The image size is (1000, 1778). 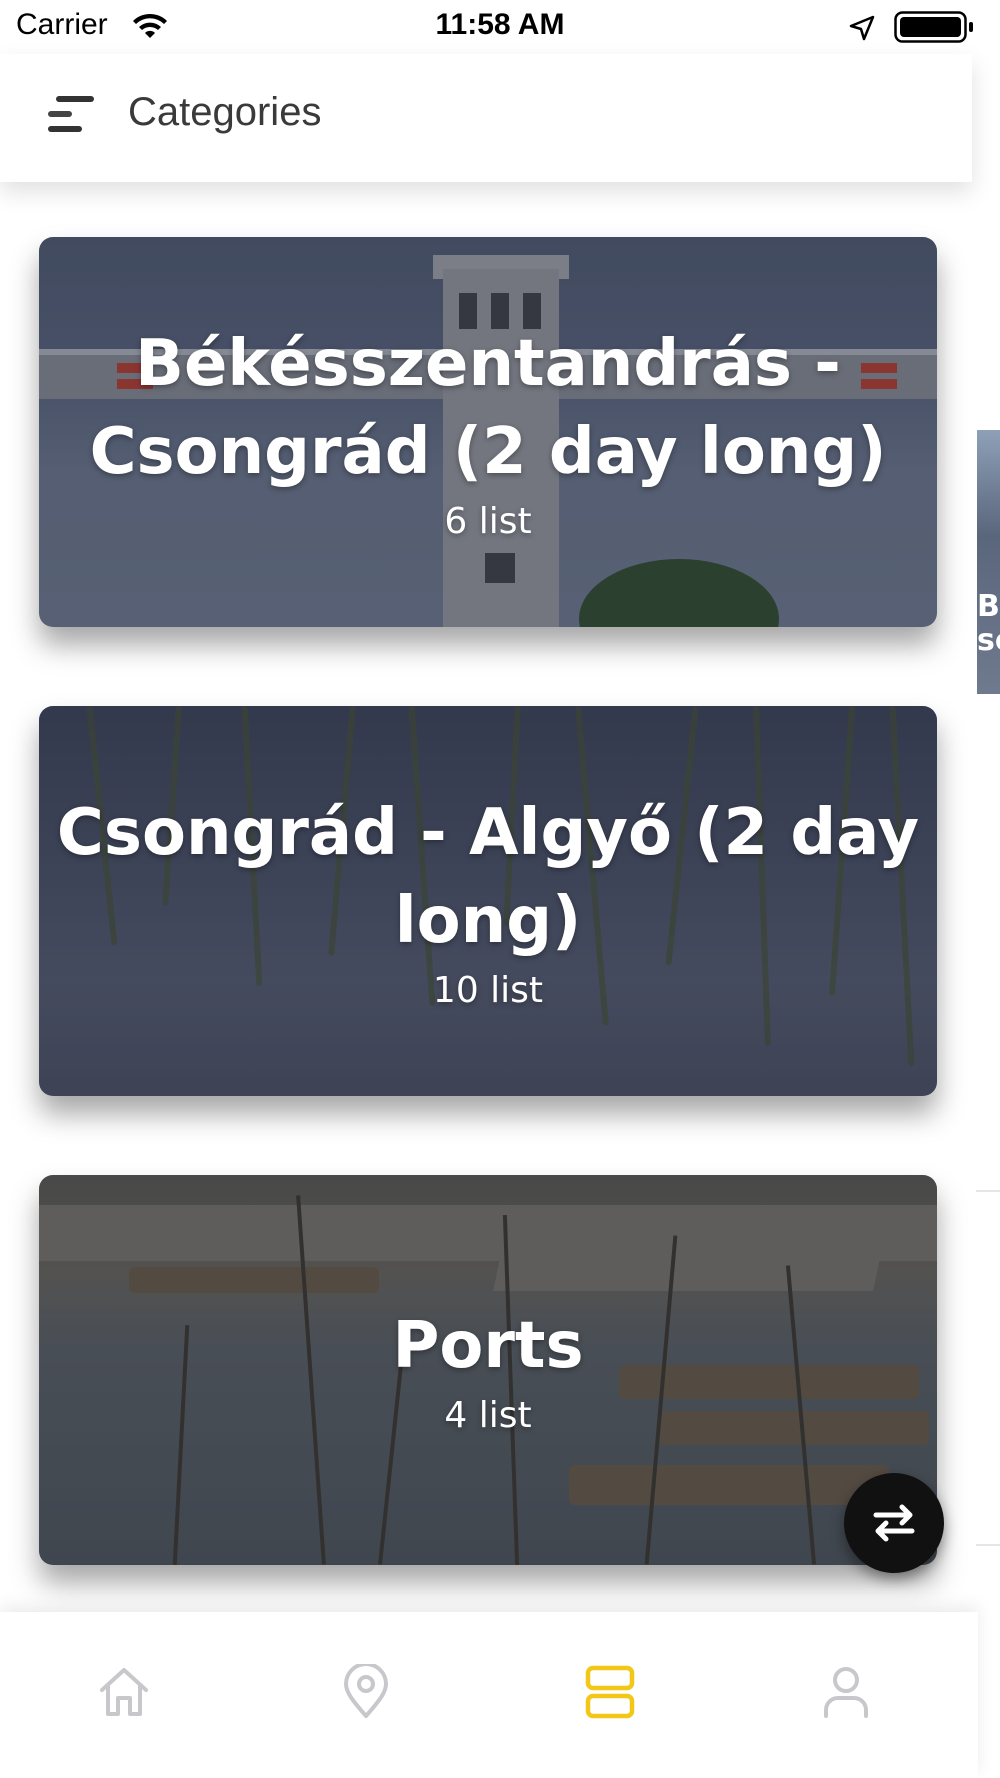 I want to click on swap-button, so click(x=894, y=1523).